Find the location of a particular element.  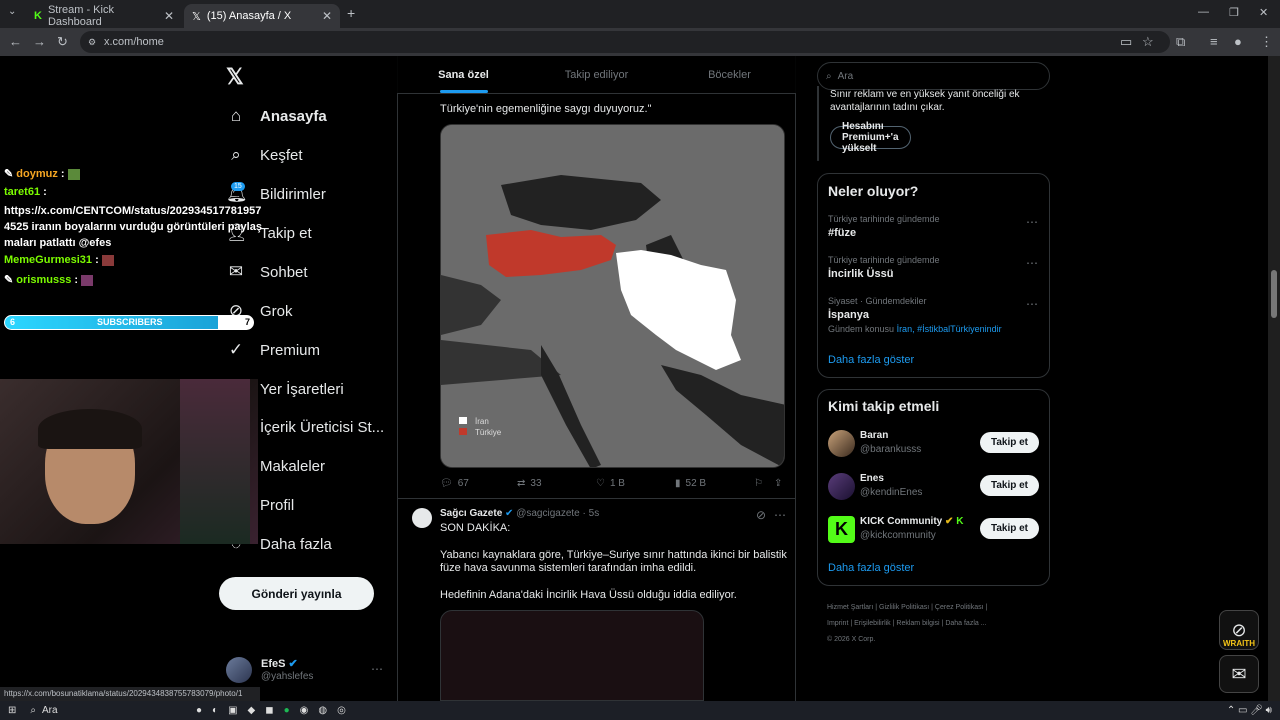

retweet-icon: ⇄ is located at coordinates (521, 483).